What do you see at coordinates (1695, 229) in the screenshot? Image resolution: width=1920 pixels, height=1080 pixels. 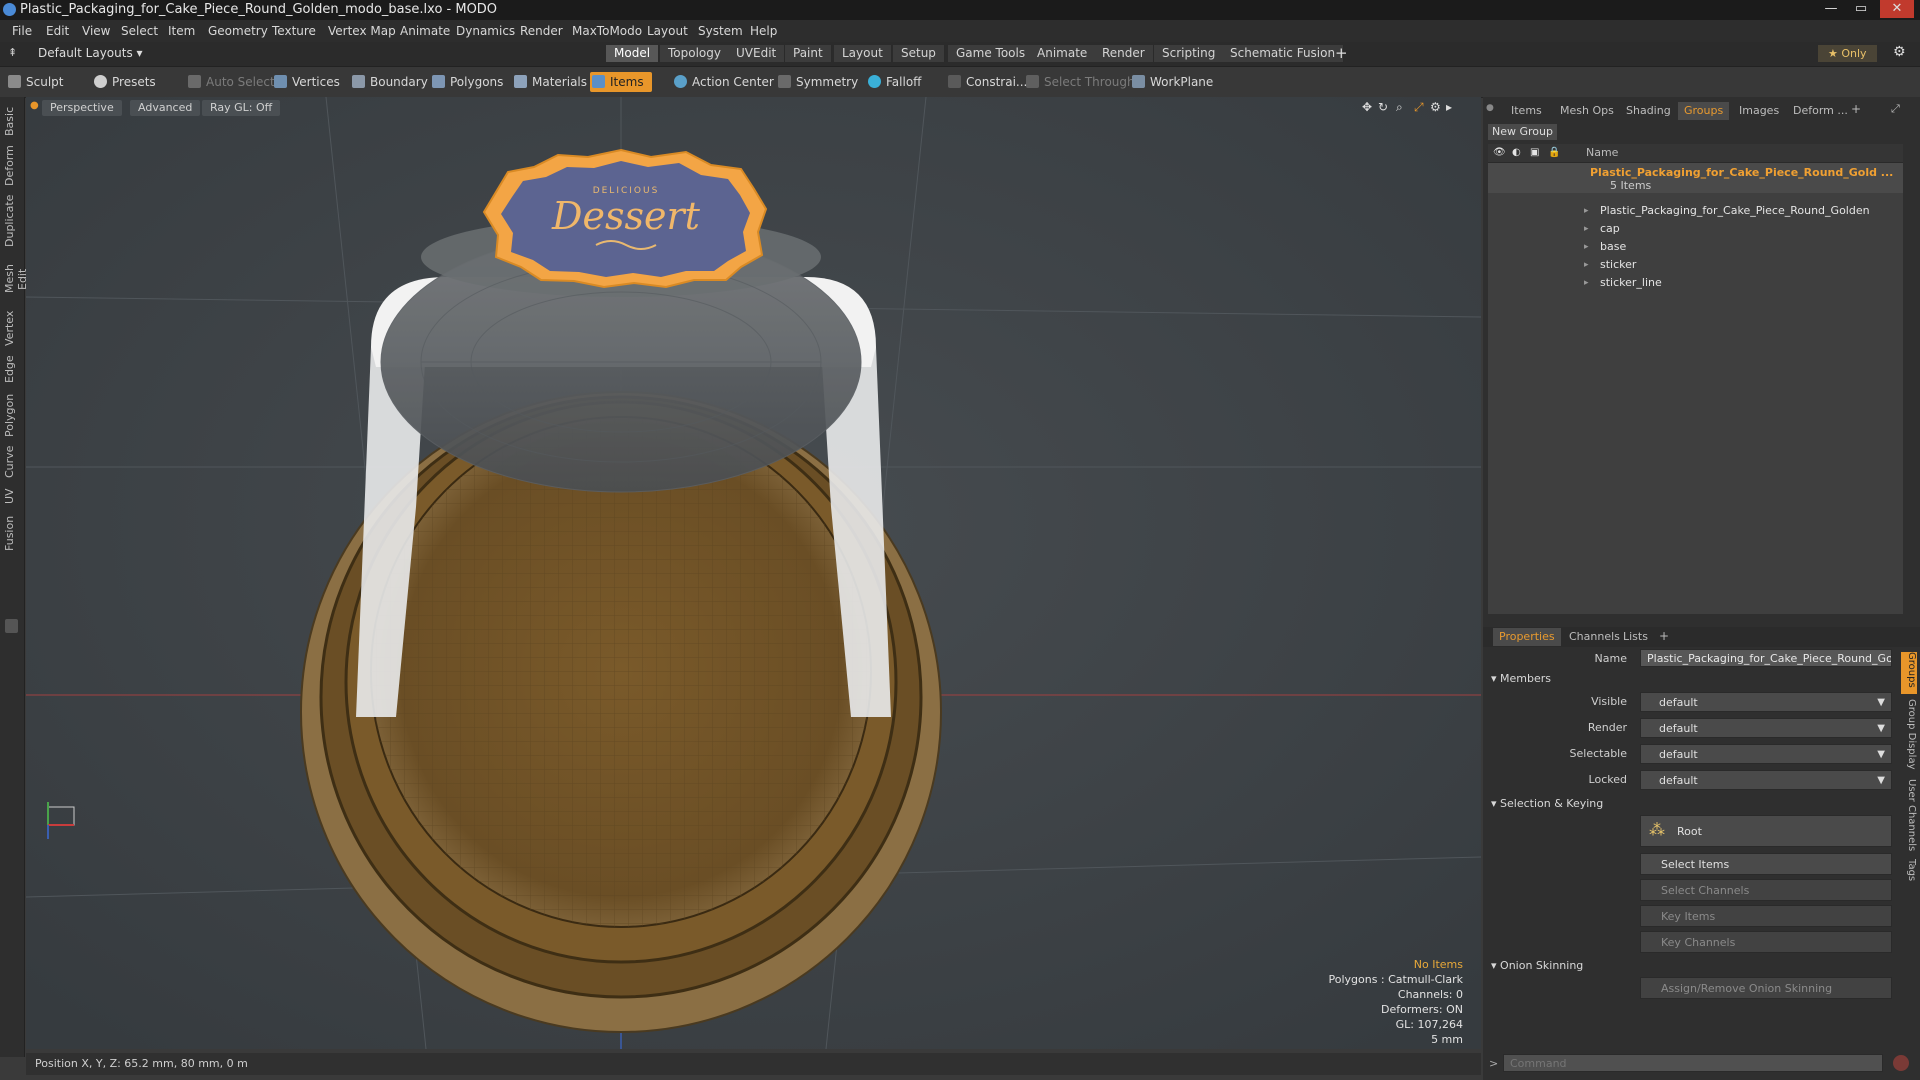 I see `group-child-row: ▸ cap` at bounding box center [1695, 229].